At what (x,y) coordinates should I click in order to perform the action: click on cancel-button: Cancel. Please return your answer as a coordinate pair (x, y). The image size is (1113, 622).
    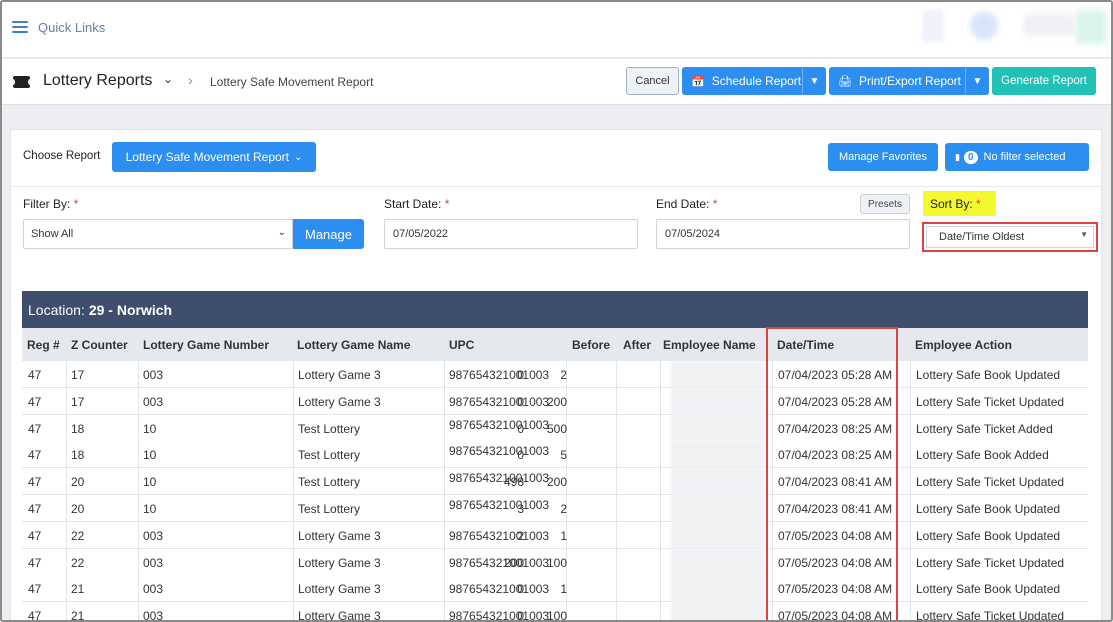
    Looking at the image, I should click on (652, 81).